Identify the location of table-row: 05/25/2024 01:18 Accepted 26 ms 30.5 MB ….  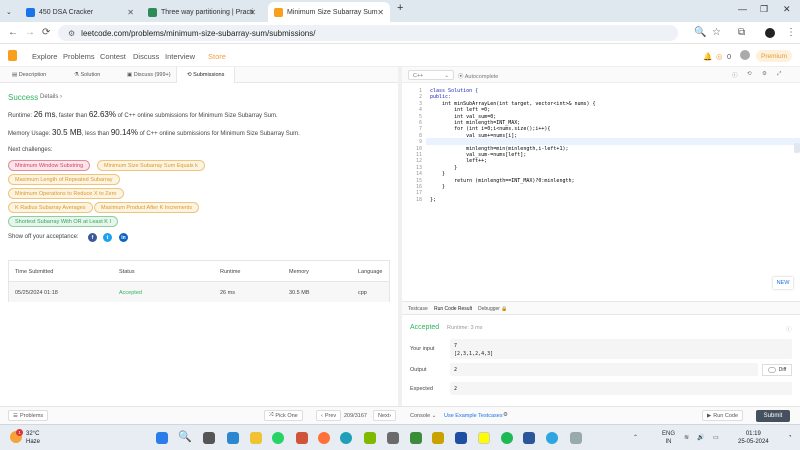
(199, 292).